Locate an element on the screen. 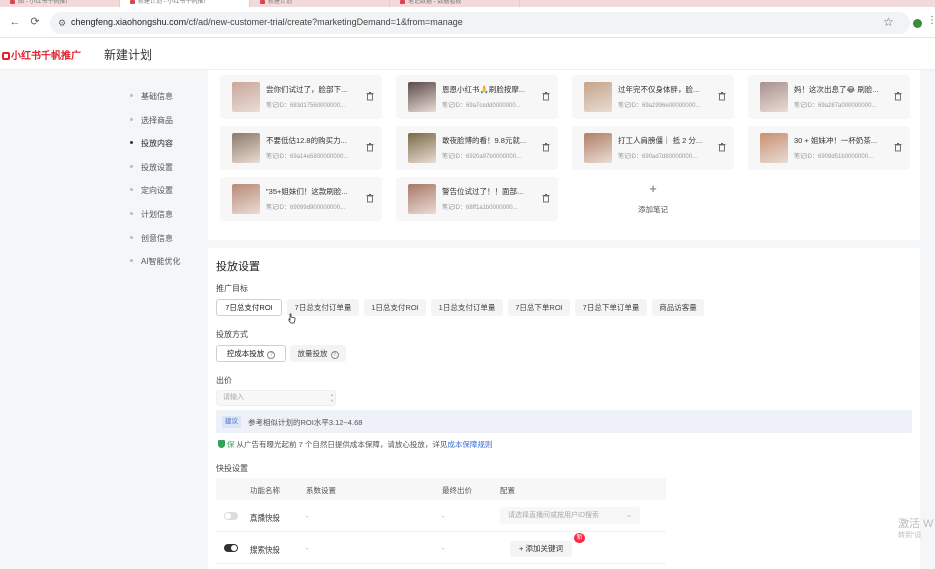 This screenshot has height=569, width=935. sidebar-step: AI智能优化 is located at coordinates (155, 261).